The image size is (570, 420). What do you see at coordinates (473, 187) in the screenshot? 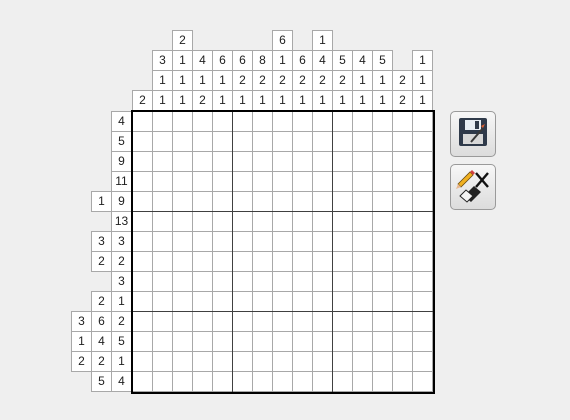
I see `clear-button` at bounding box center [473, 187].